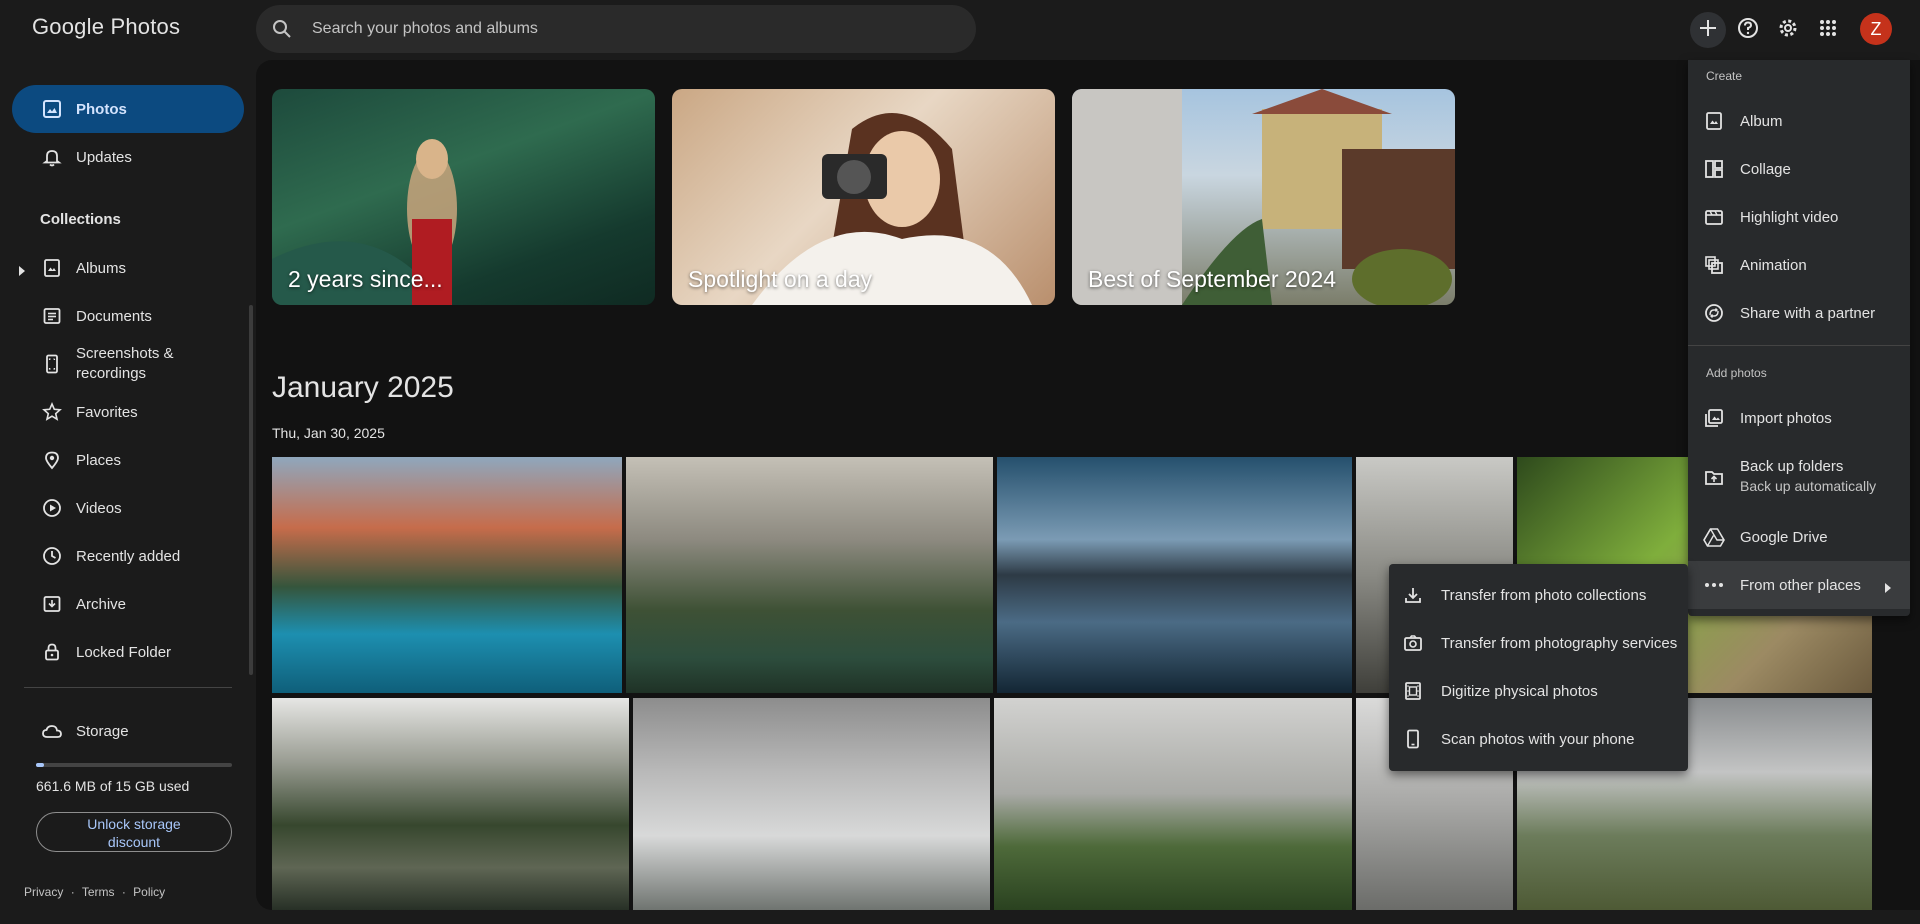 Image resolution: width=1920 pixels, height=924 pixels. What do you see at coordinates (104, 157) in the screenshot?
I see `sidebar-item-label: Updates` at bounding box center [104, 157].